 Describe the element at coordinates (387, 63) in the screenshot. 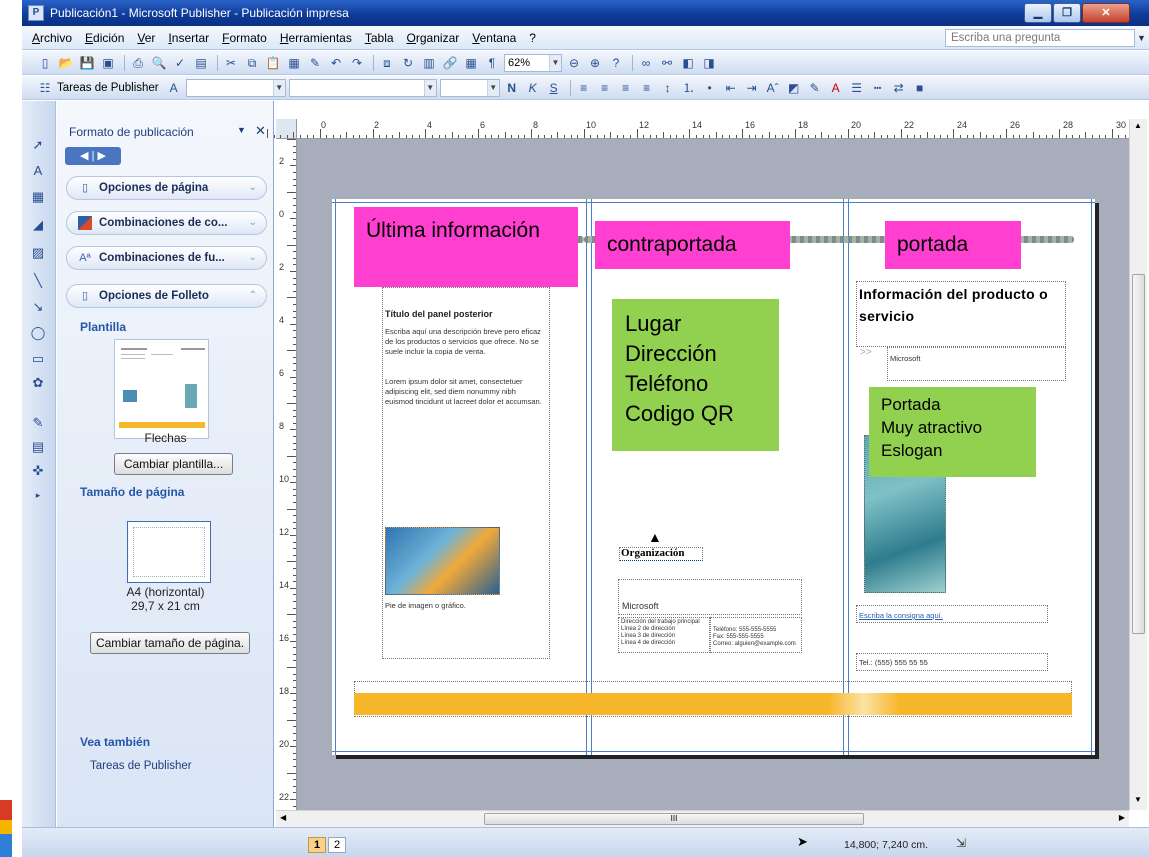

I see `bring-front-icon: ⧈` at that location.